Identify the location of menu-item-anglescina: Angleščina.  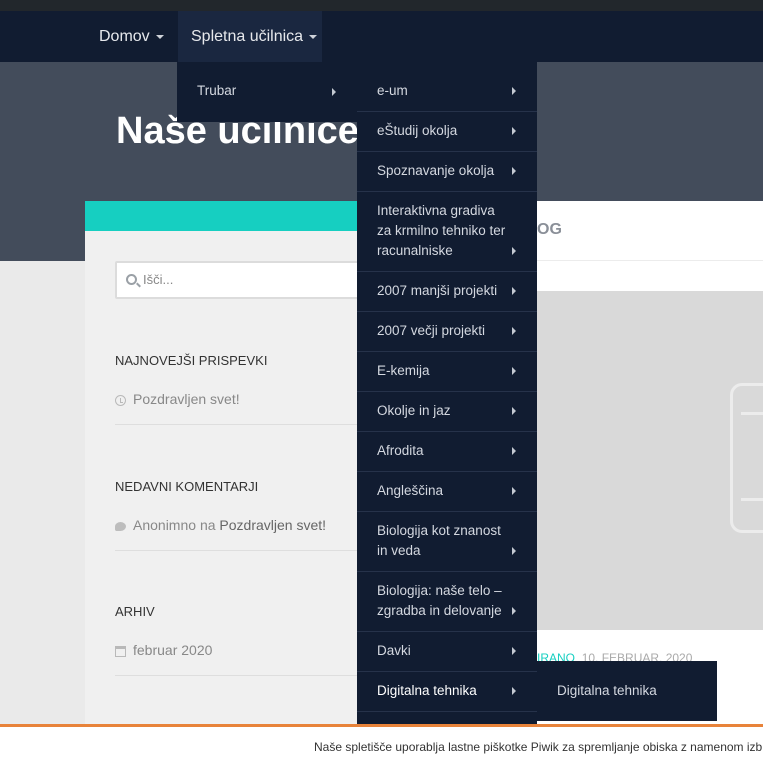
(447, 492).